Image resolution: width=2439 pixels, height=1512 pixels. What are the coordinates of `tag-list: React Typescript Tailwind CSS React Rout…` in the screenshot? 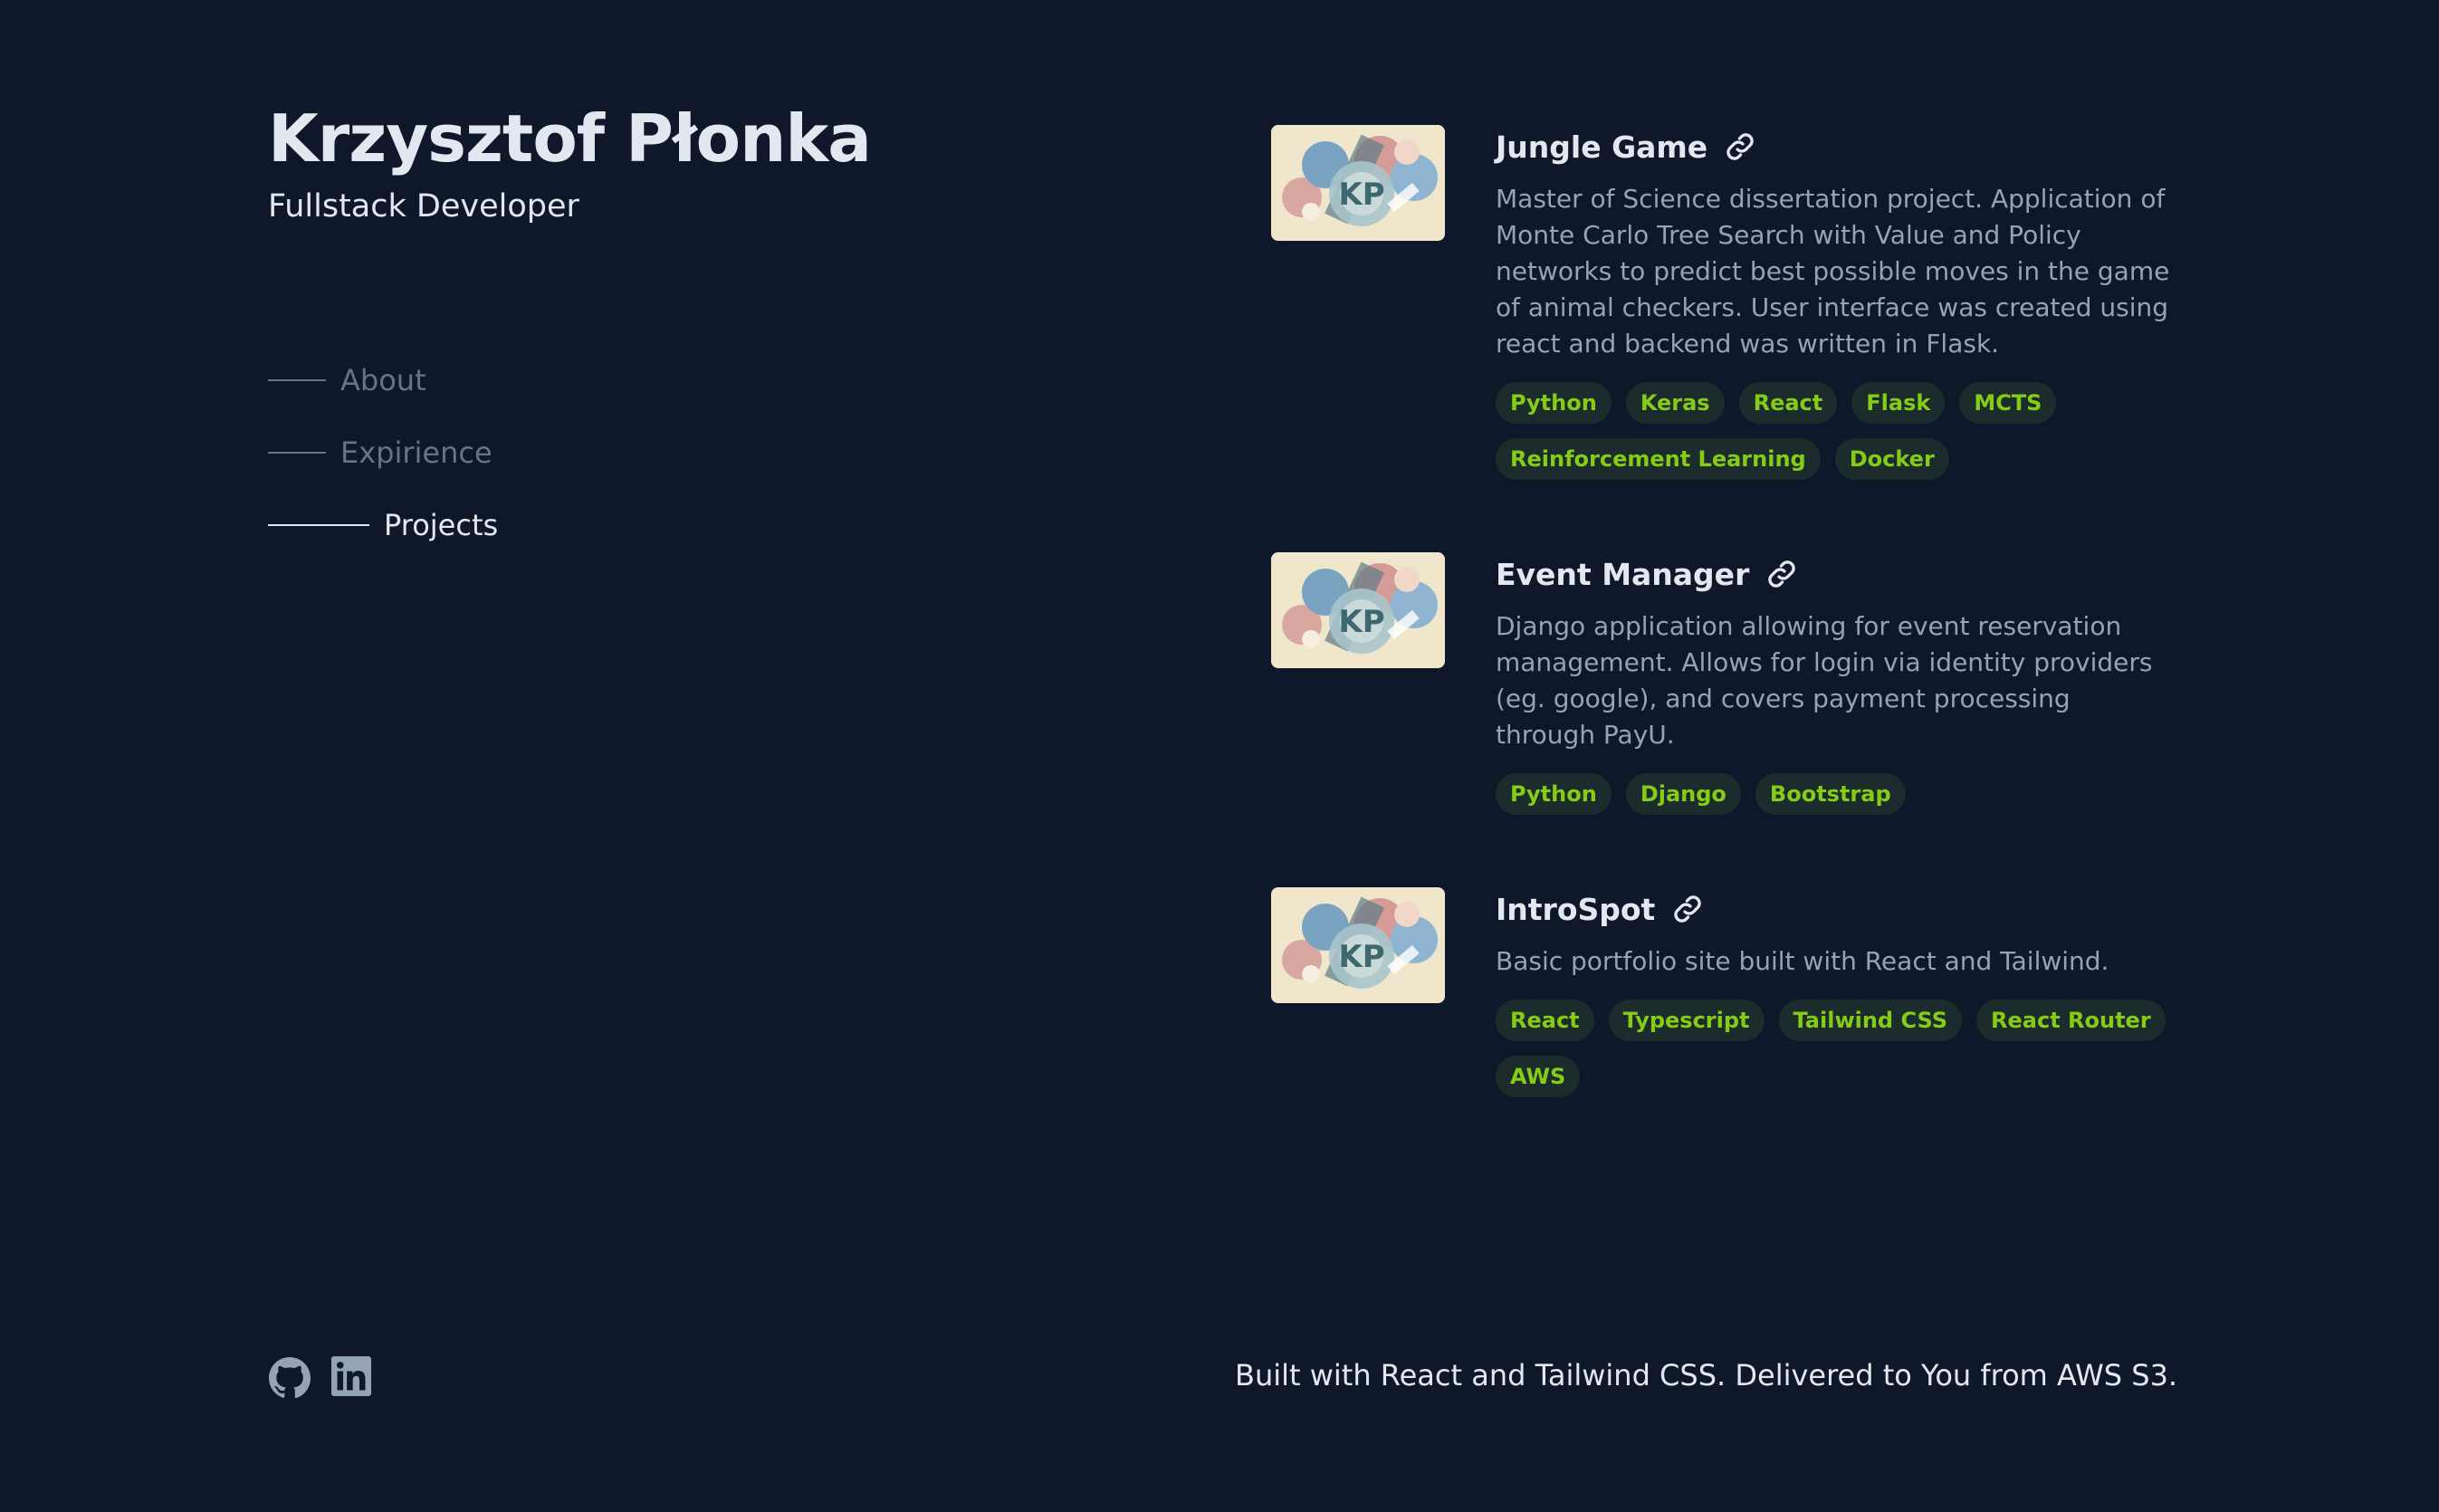 It's located at (1836, 1048).